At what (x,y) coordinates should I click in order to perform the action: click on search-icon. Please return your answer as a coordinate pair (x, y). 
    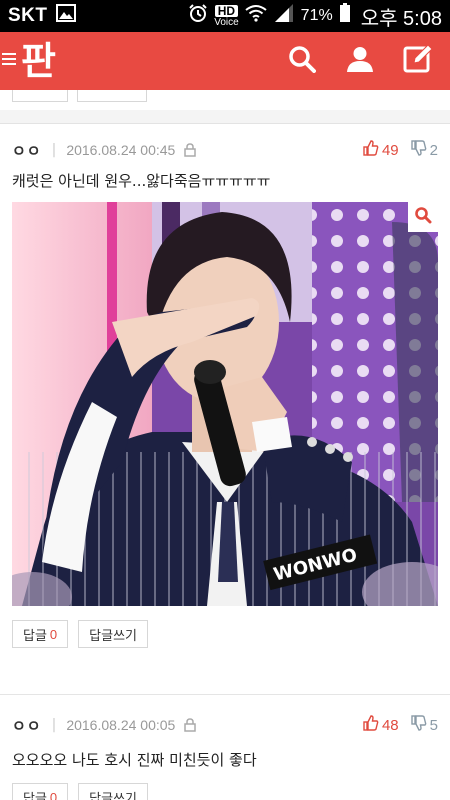
    Looking at the image, I should click on (302, 61).